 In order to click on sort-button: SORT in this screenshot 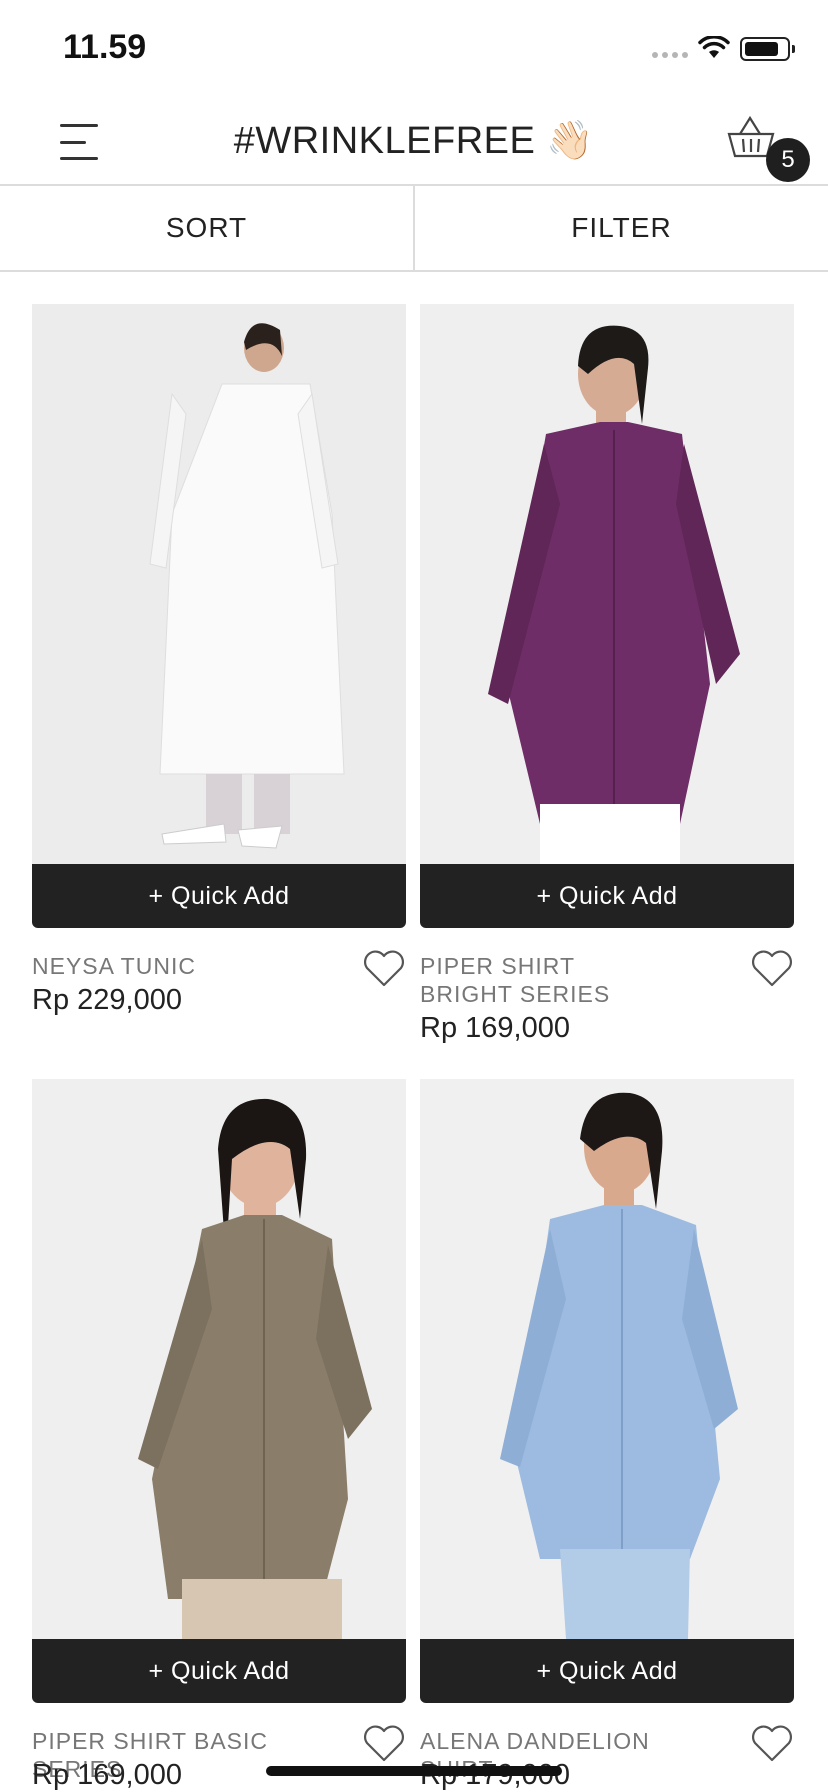, I will do `click(206, 228)`.